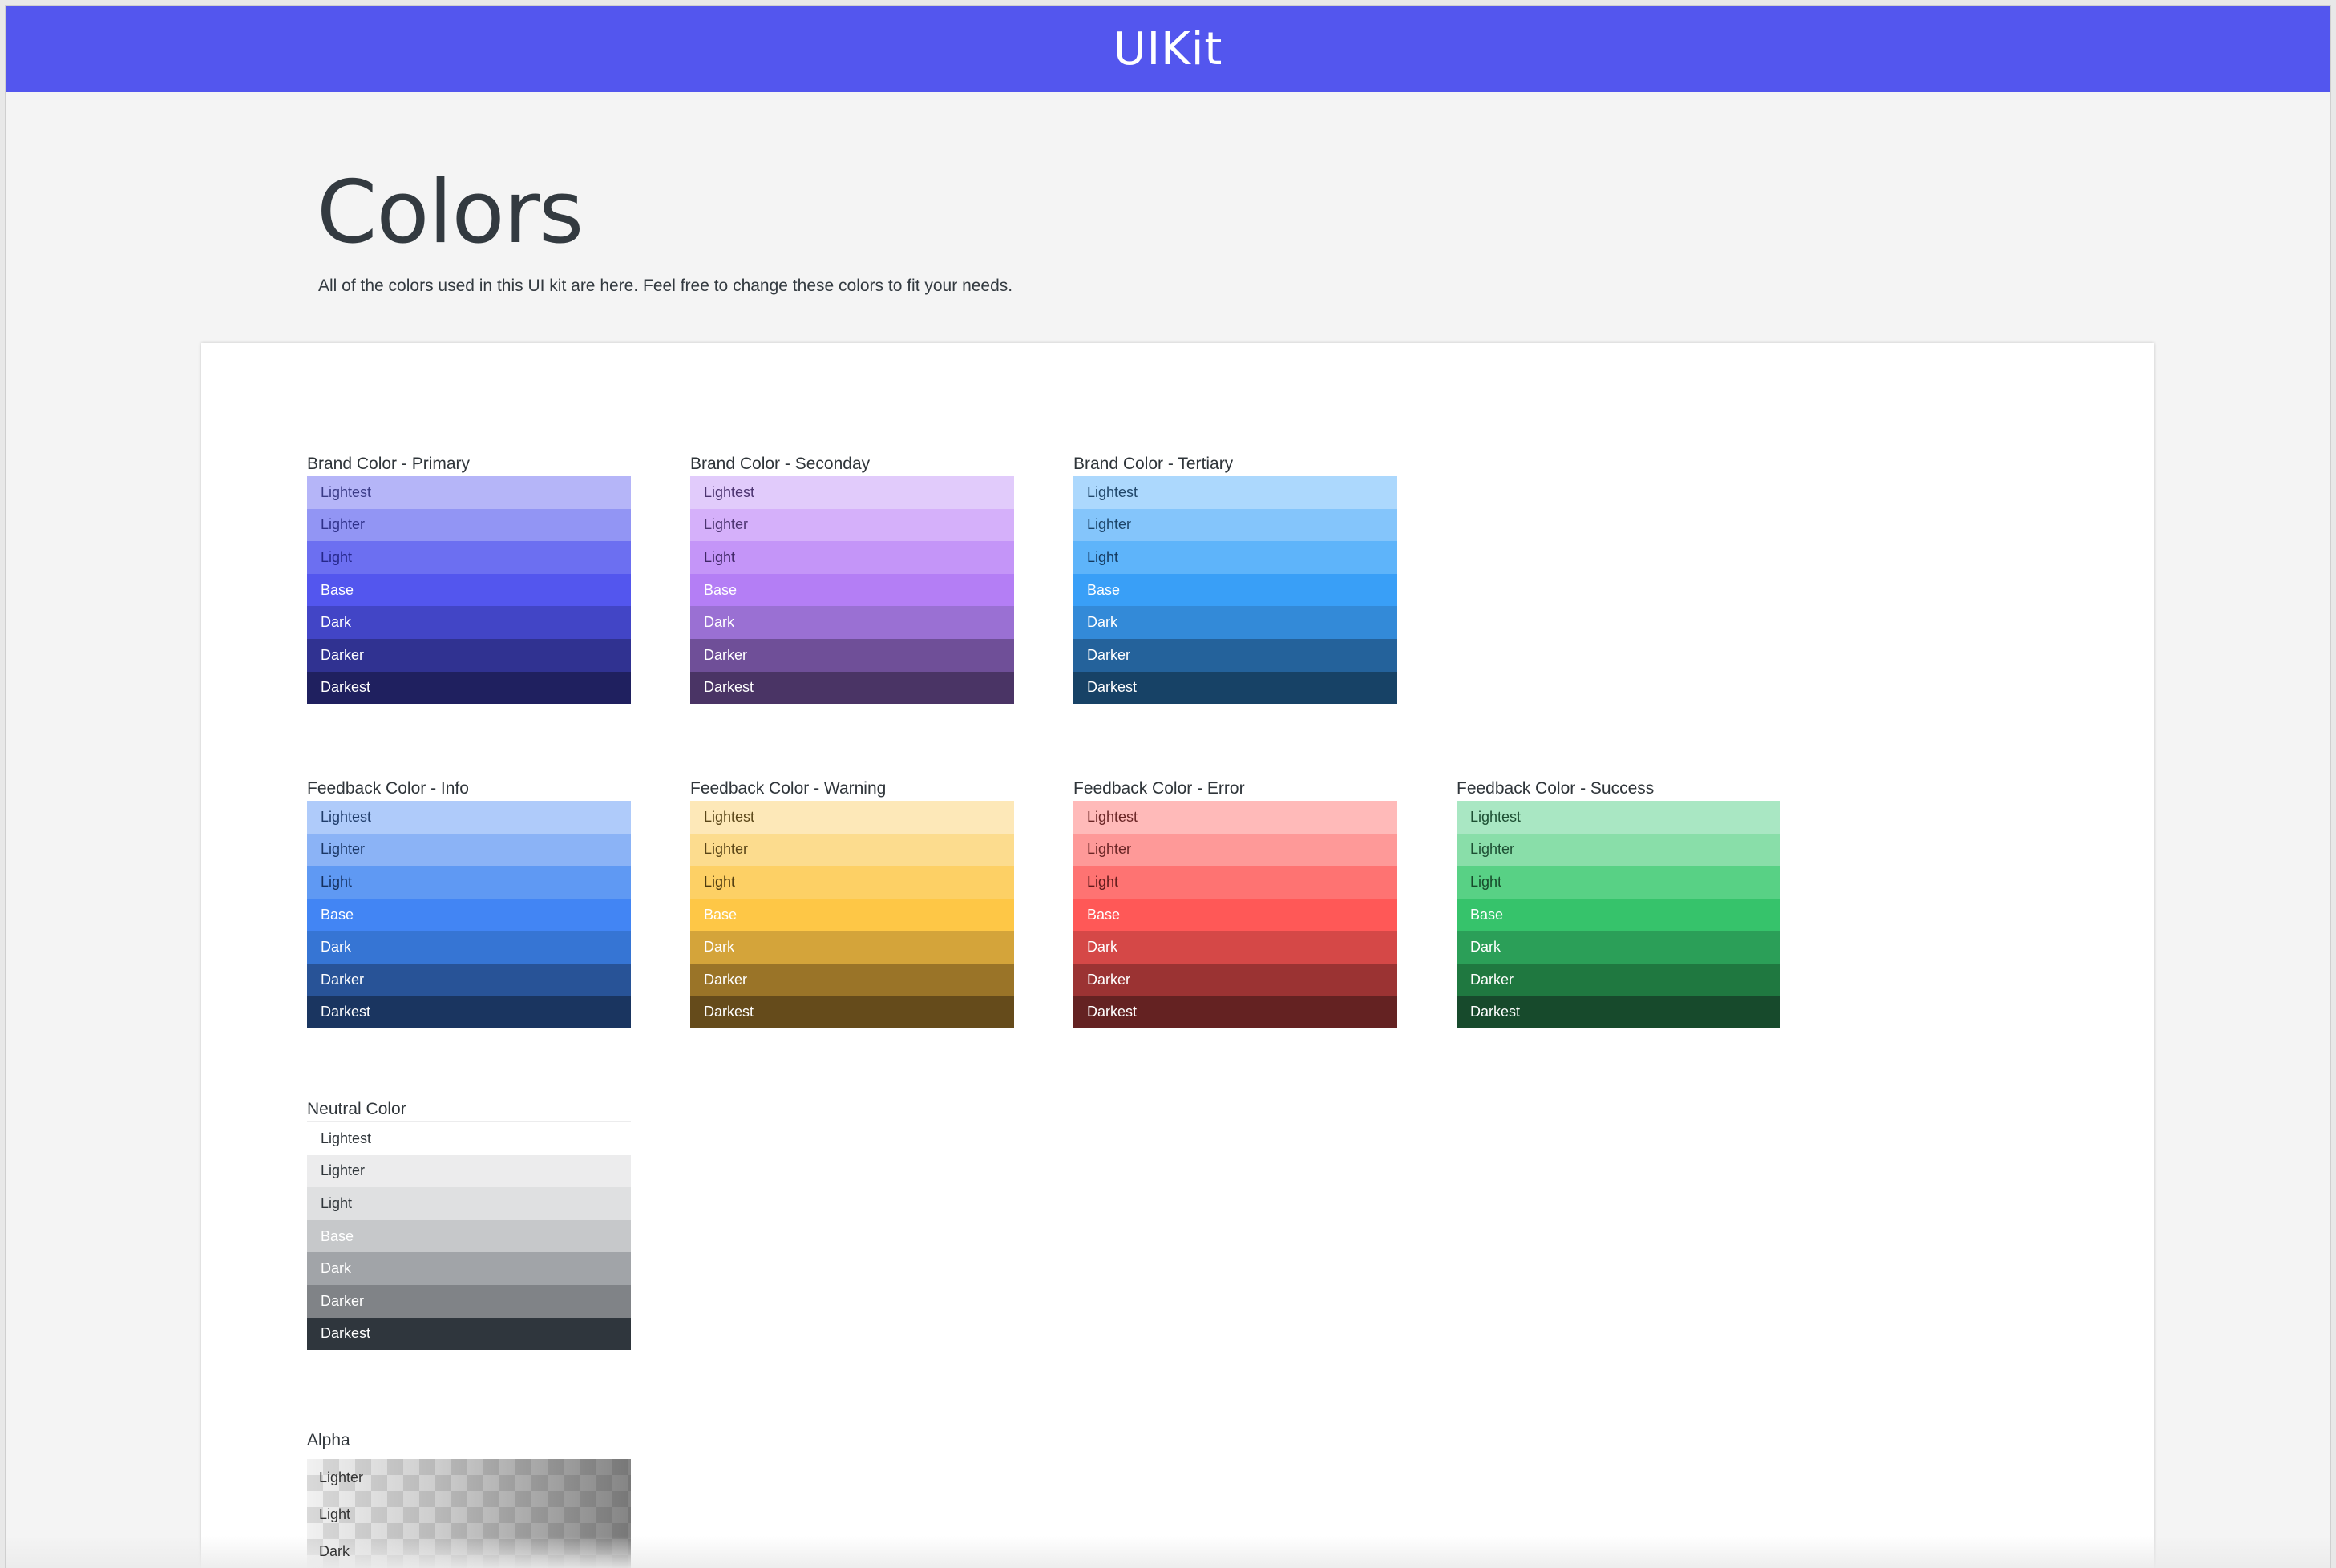  I want to click on color-group-alpha: Alpha Lighter Light Dark, so click(469, 1498).